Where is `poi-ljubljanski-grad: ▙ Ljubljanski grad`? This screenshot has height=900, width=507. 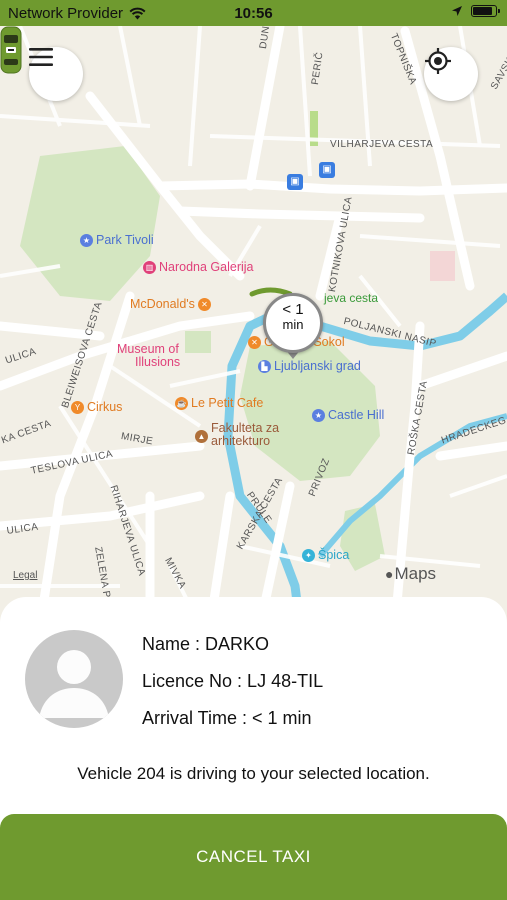
poi-ljubljanski-grad: ▙ Ljubljanski grad is located at coordinates (309, 366).